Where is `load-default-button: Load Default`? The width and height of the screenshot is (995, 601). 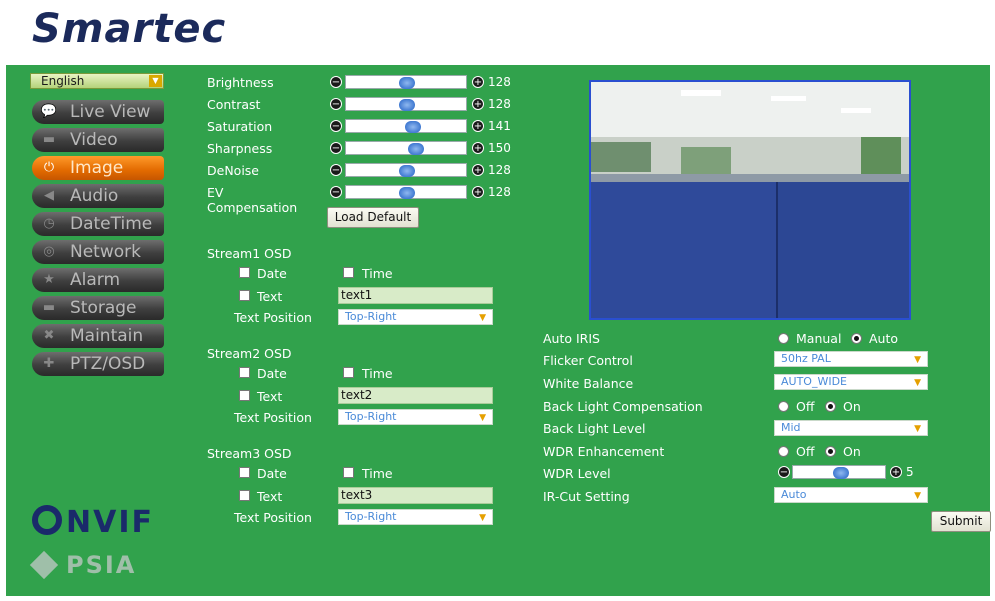
load-default-button: Load Default is located at coordinates (373, 217).